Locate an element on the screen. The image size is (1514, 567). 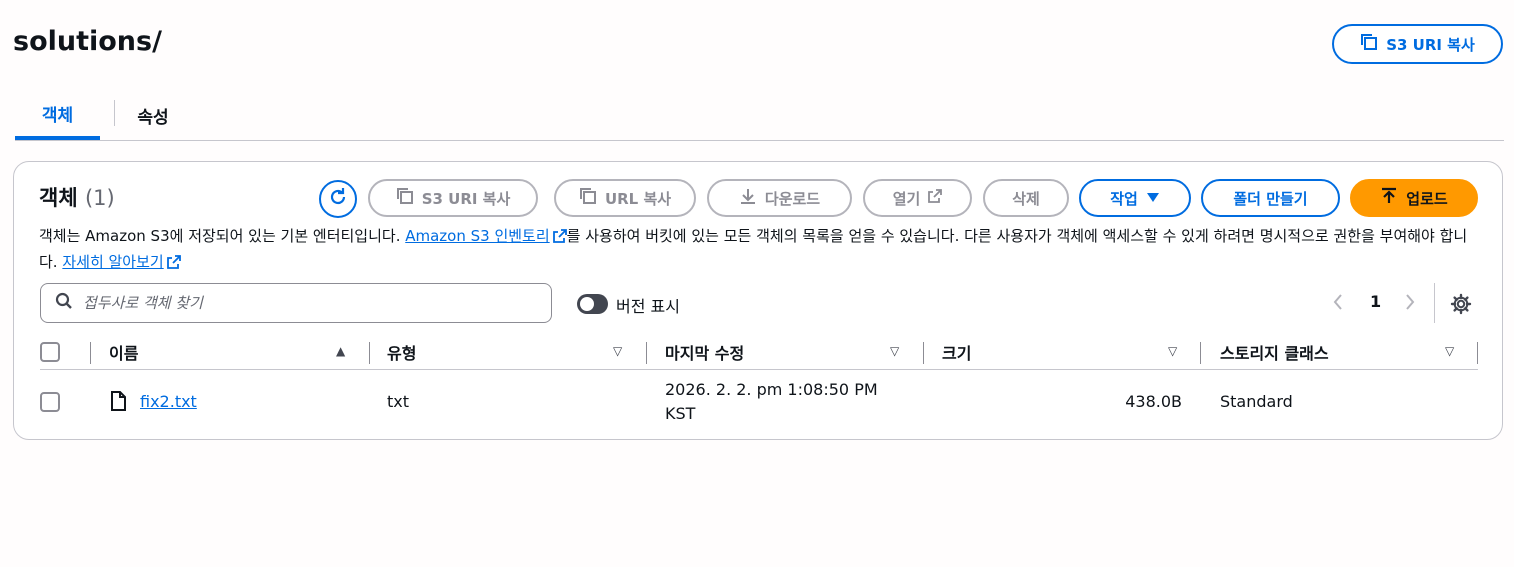
storage-class: Standard is located at coordinates (1256, 401).